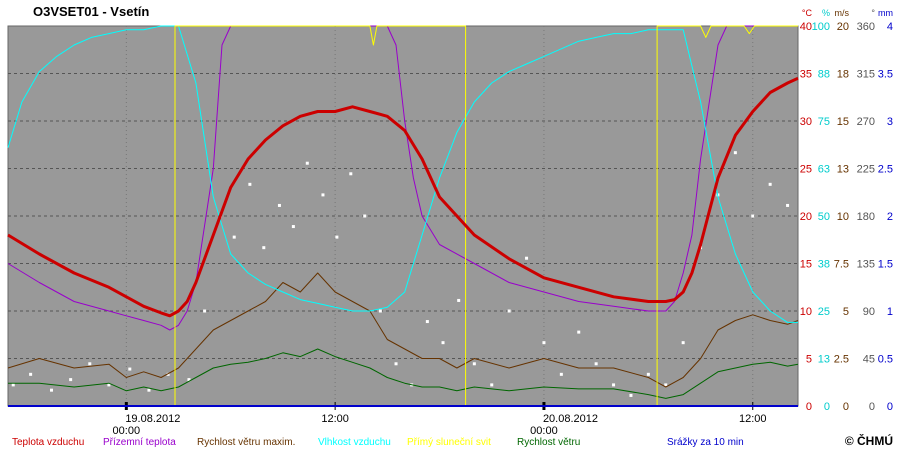 The height and width of the screenshot is (450, 902). What do you see at coordinates (843, 75) in the screenshot?
I see `y-tick-label: 18` at bounding box center [843, 75].